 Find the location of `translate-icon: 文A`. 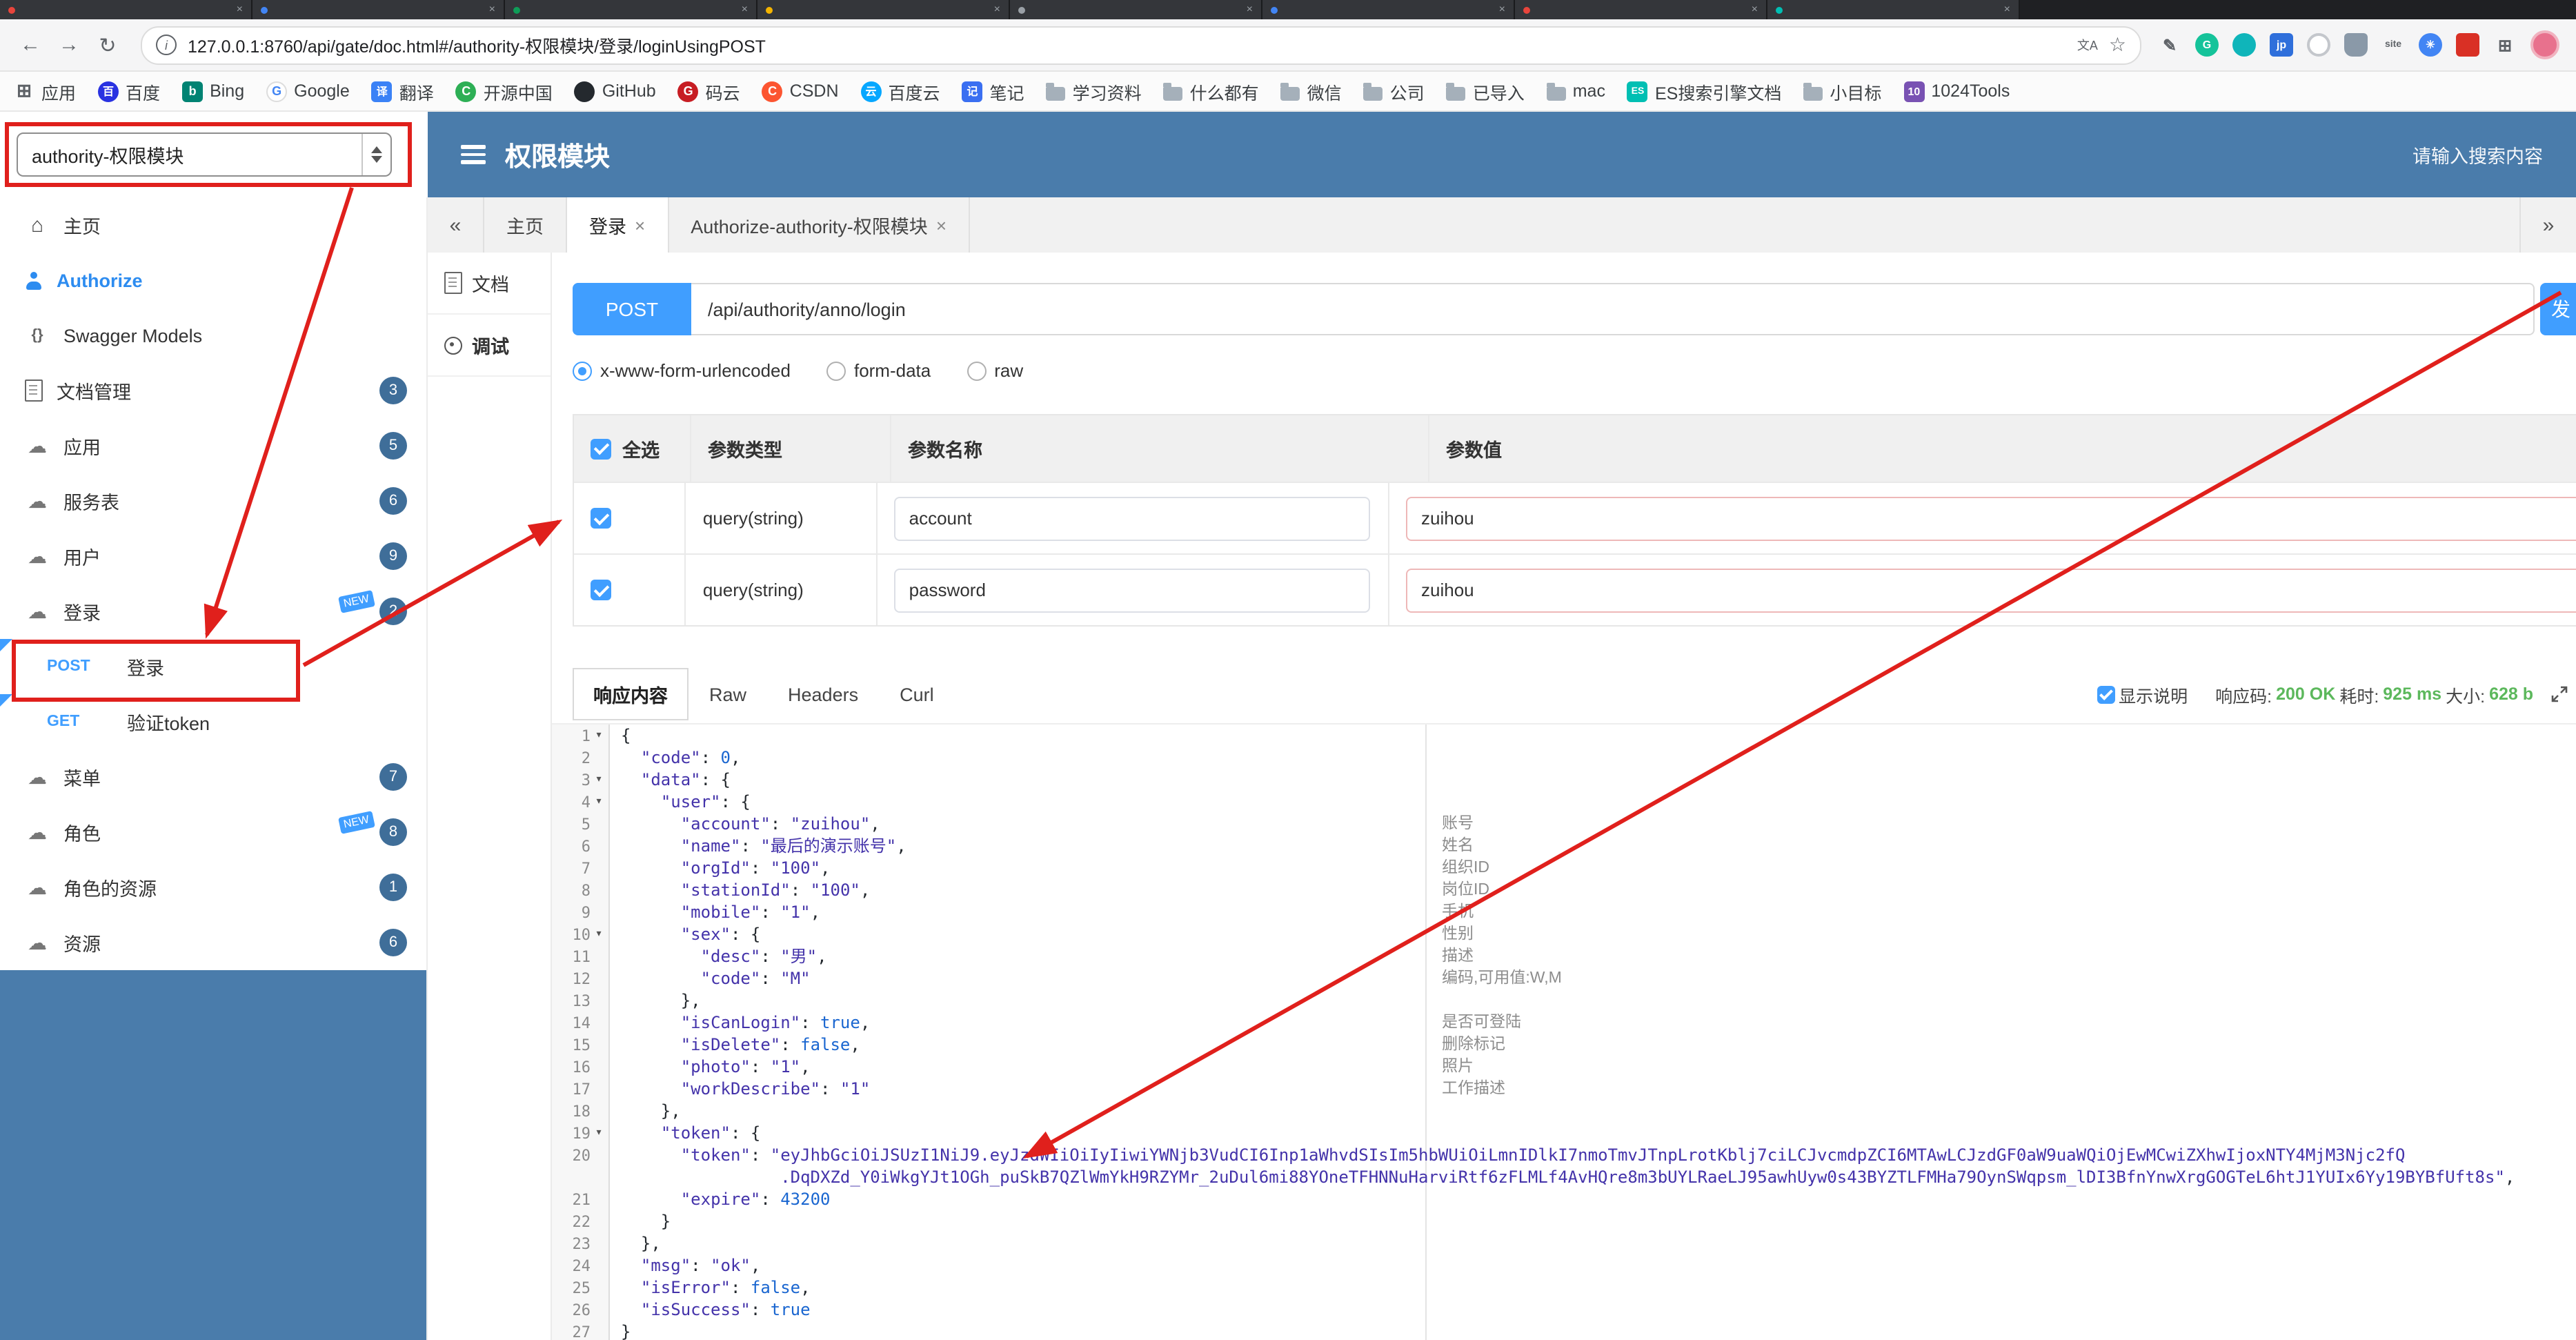

translate-icon: 文A is located at coordinates (2087, 45).